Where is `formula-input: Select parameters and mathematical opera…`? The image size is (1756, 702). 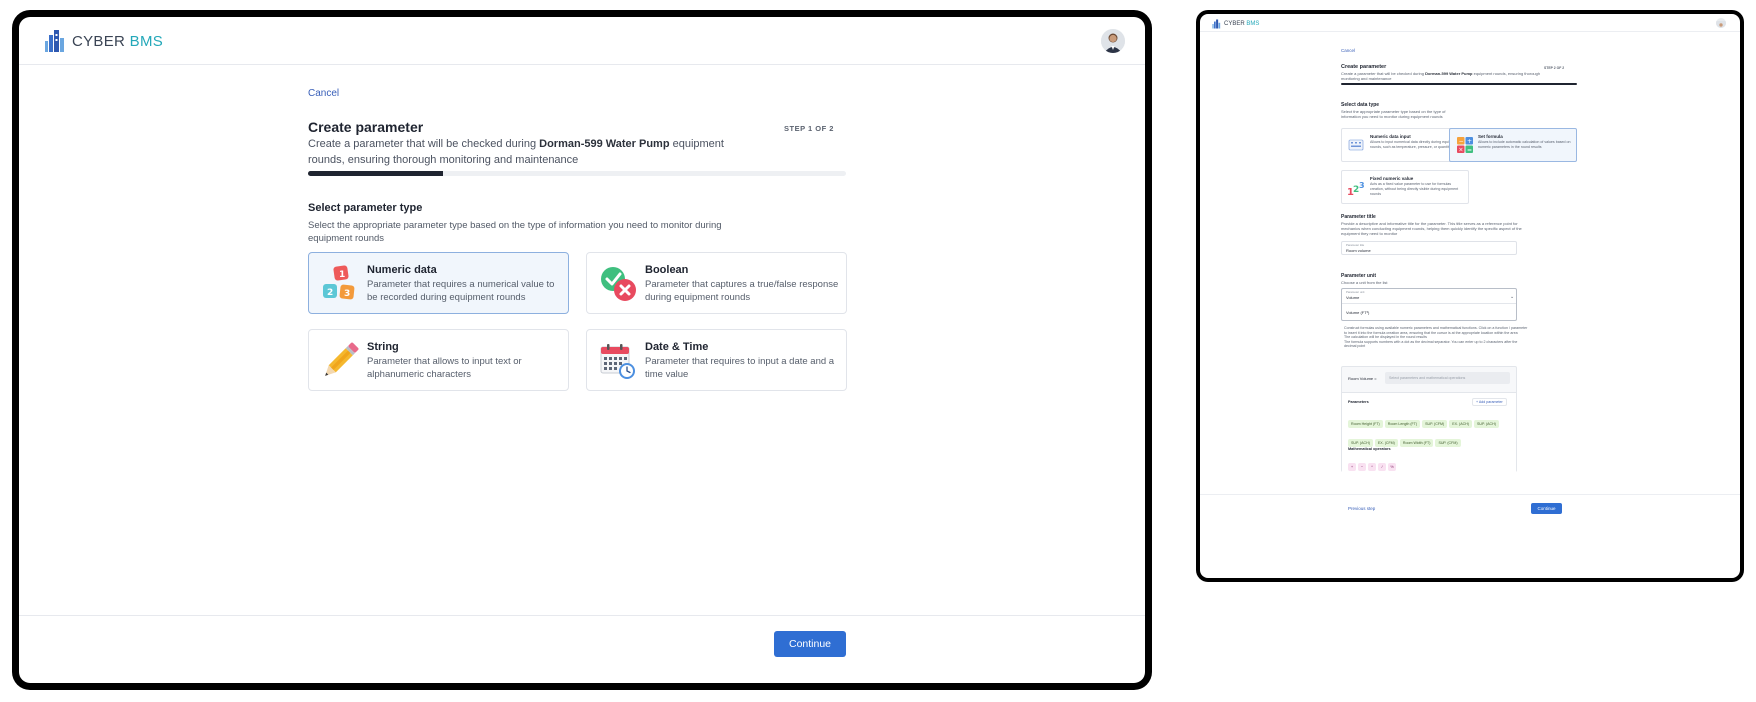 formula-input: Select parameters and mathematical opera… is located at coordinates (1447, 378).